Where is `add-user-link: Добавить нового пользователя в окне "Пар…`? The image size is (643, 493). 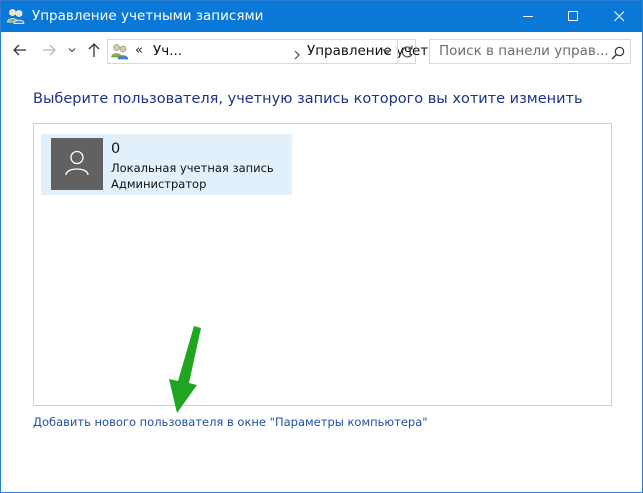
add-user-link: Добавить нового пользователя в окне "Пар… is located at coordinates (230, 422).